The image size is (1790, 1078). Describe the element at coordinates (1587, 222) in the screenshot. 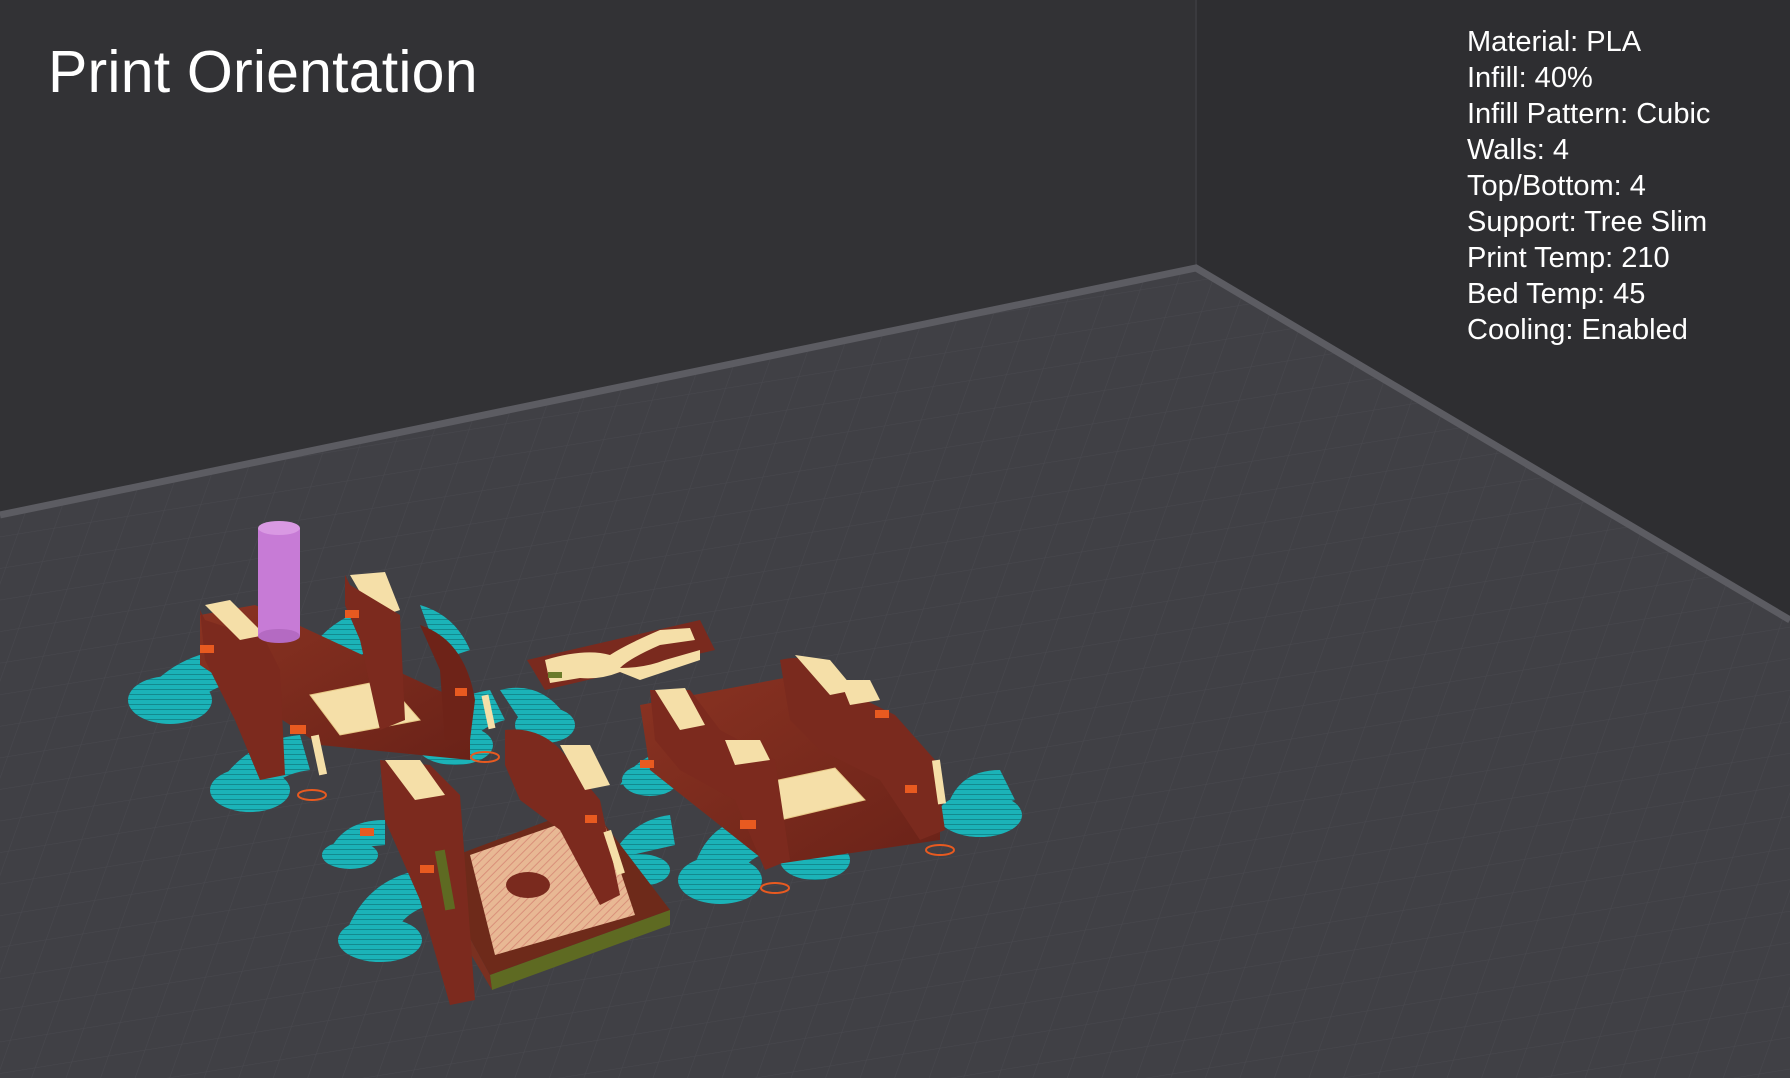

I see `setting-support: Support: Tree Slim` at that location.